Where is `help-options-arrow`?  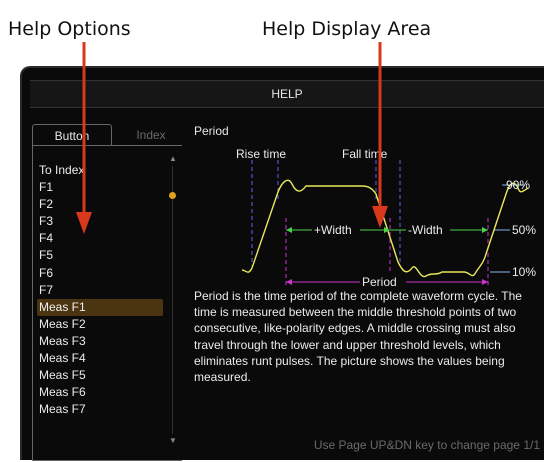 help-options-arrow is located at coordinates (84, 138).